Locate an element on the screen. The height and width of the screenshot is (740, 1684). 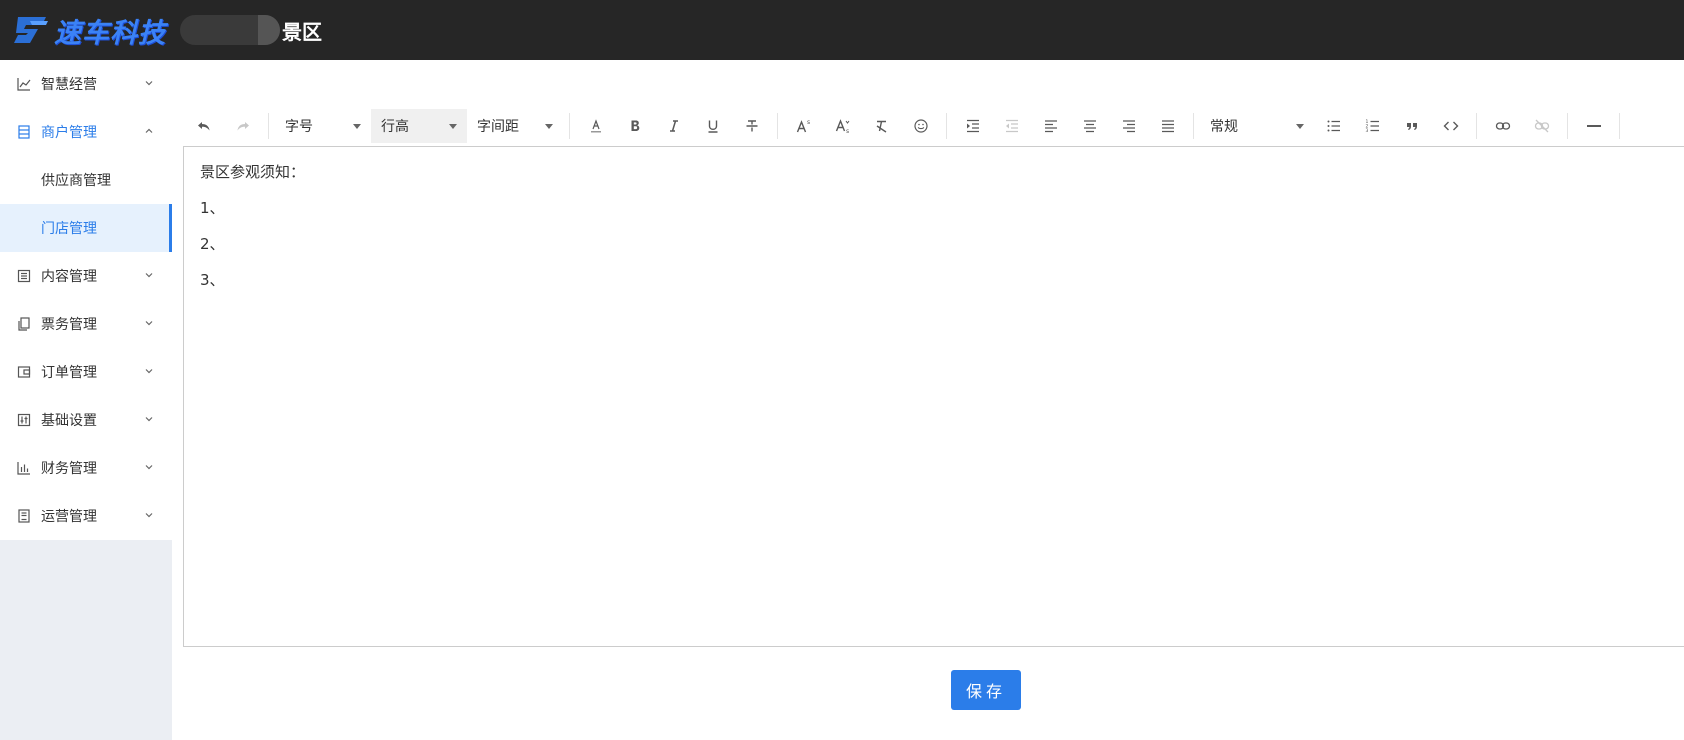
sliders-icon is located at coordinates (24, 420).